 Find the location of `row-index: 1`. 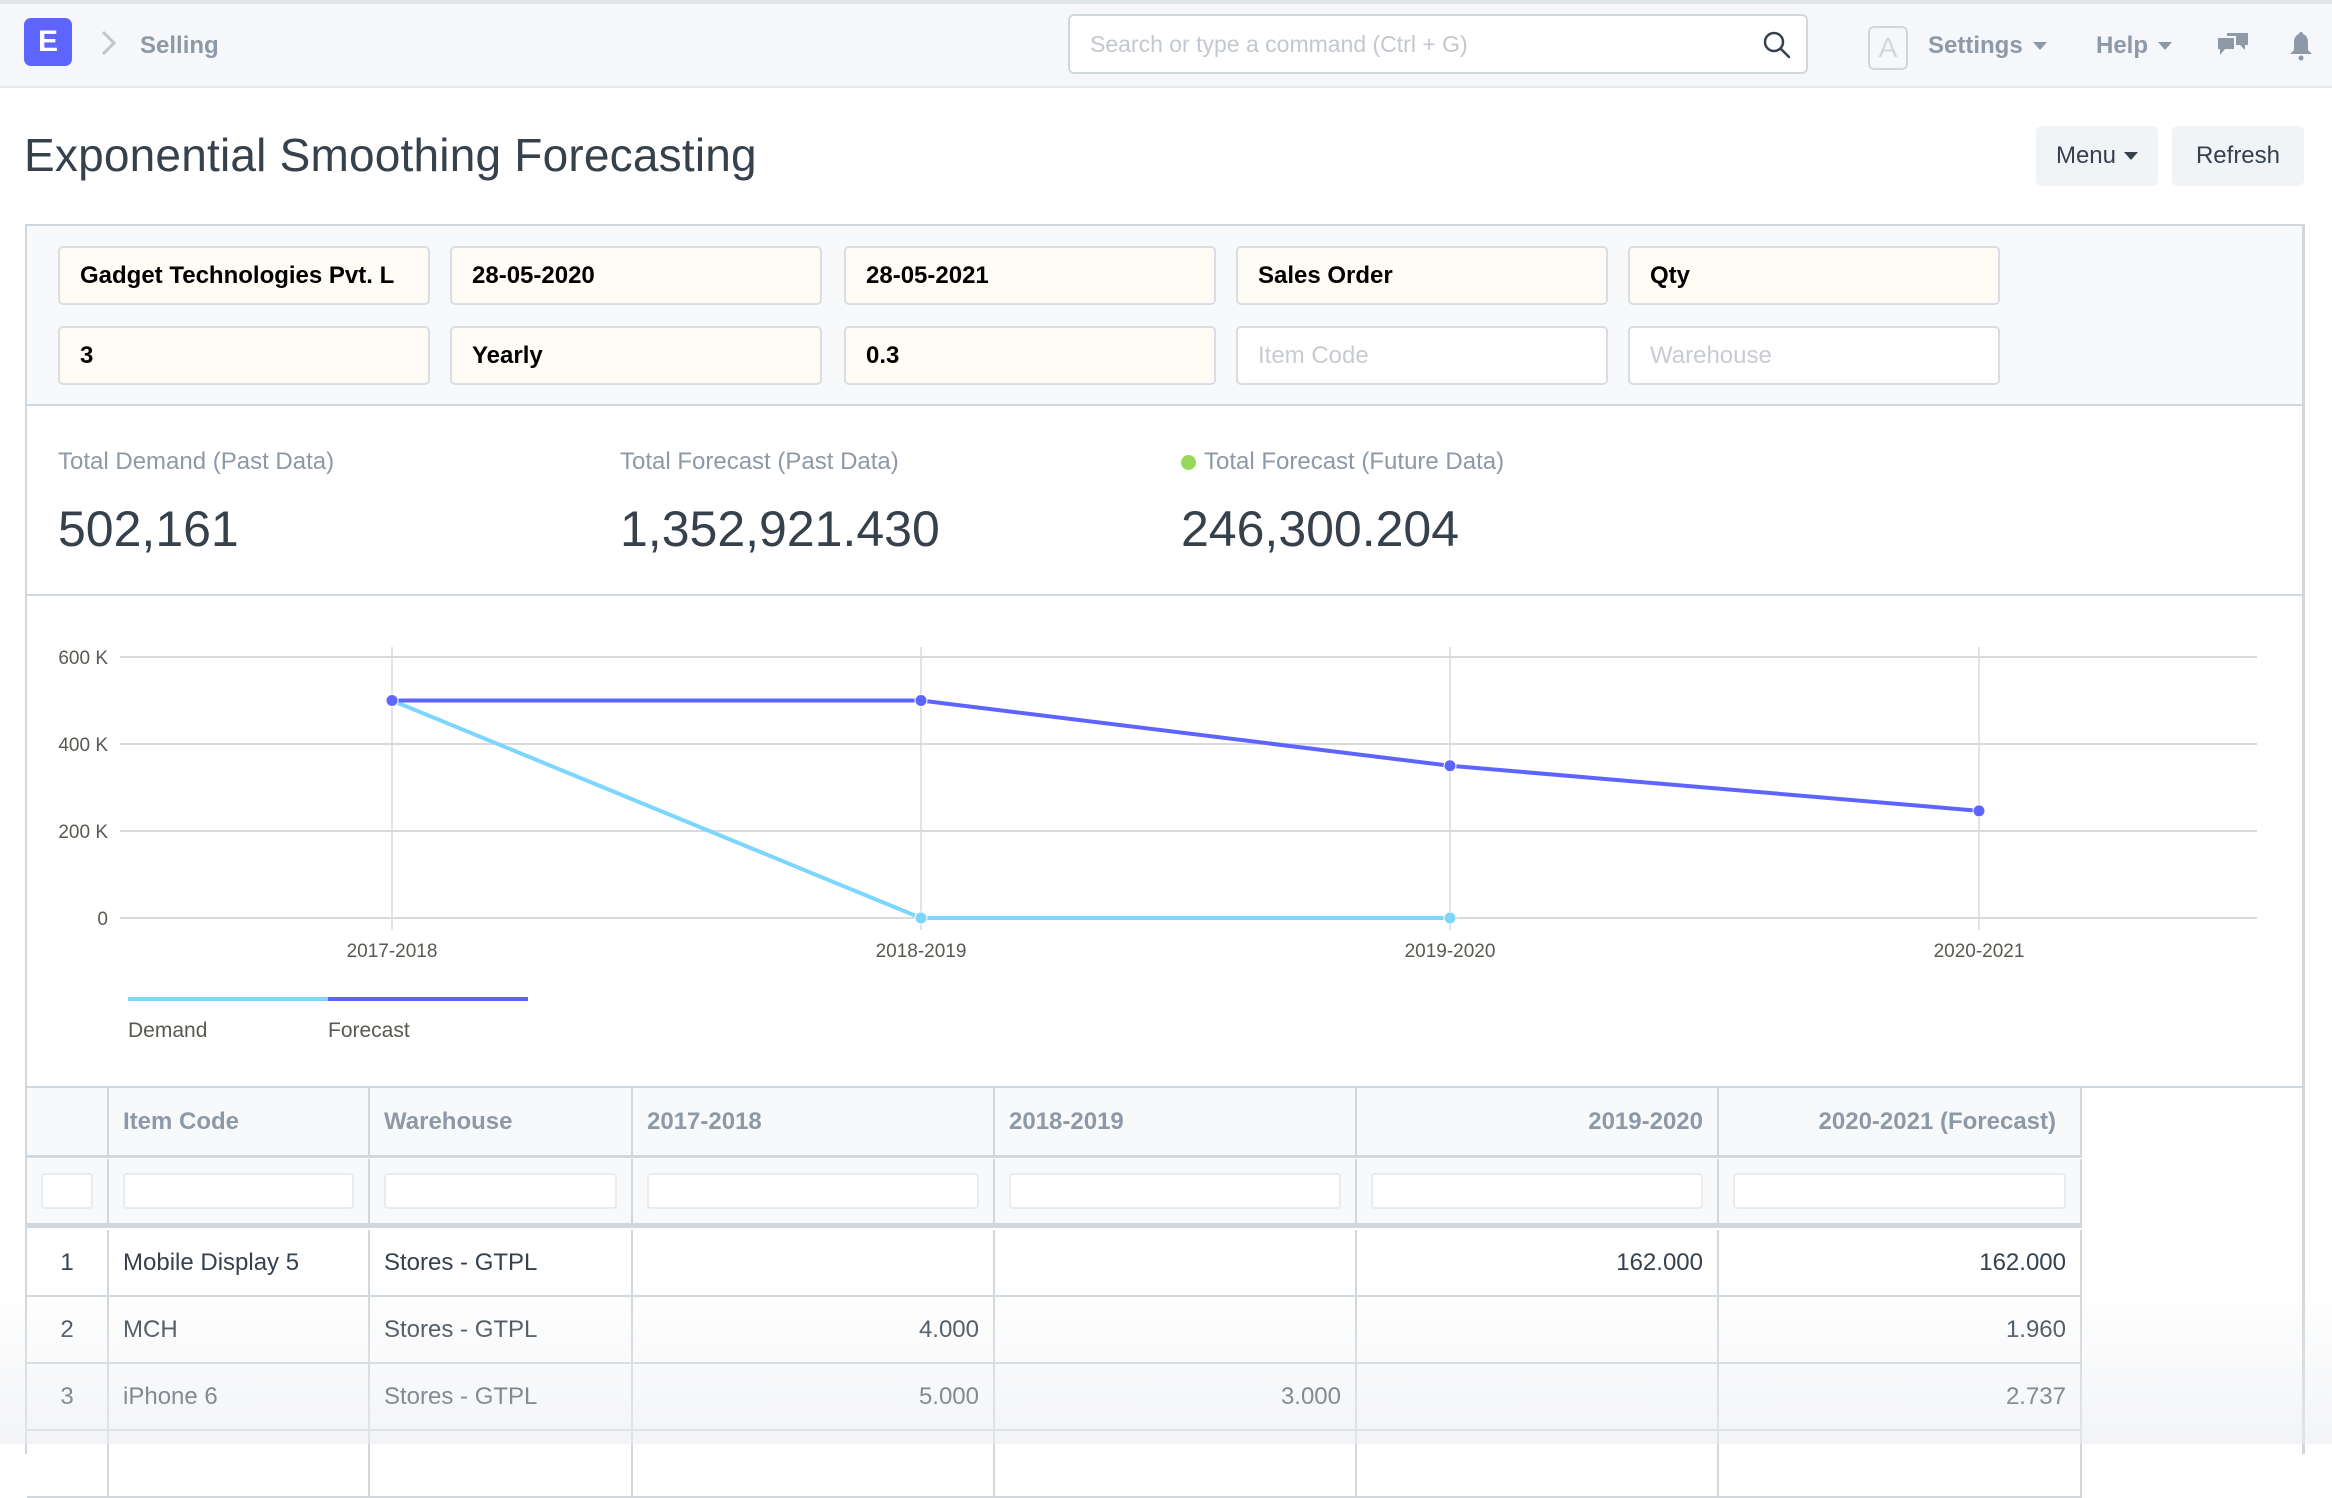

row-index: 1 is located at coordinates (68, 1262).